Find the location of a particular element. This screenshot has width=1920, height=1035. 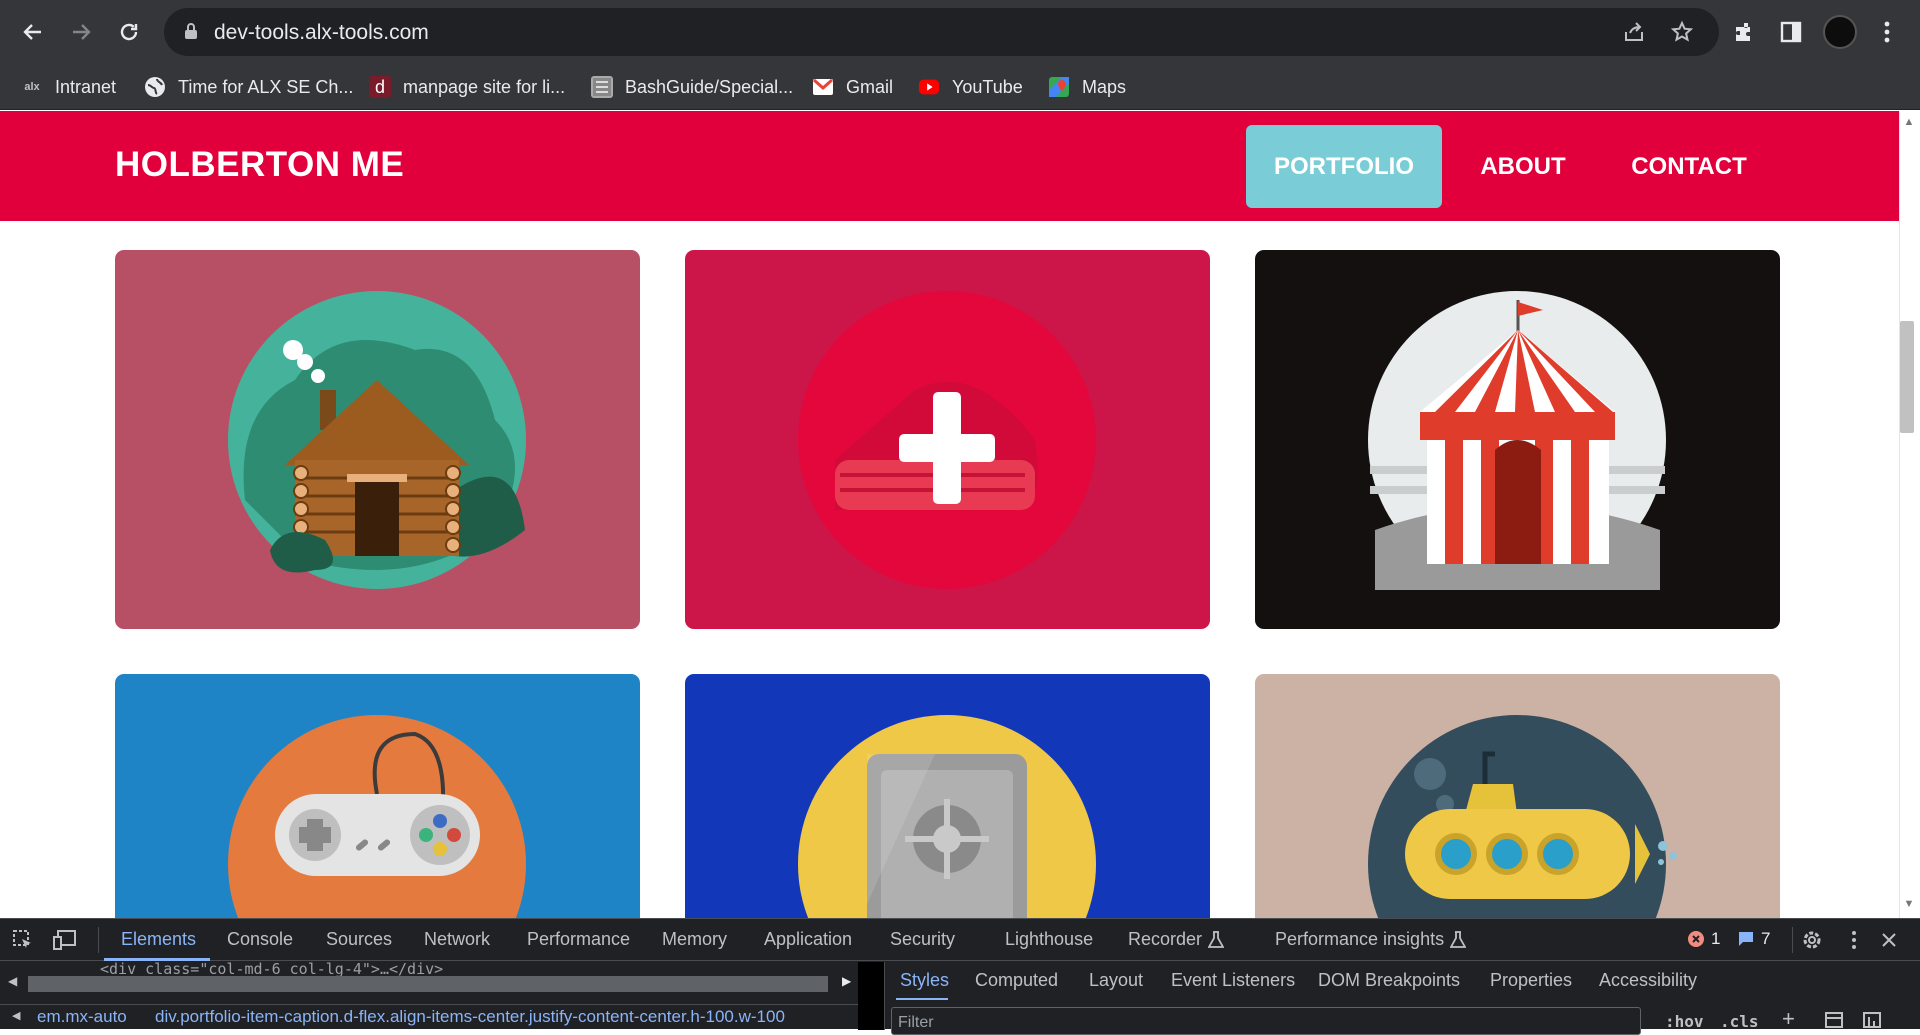

safe-illustration is located at coordinates (947, 816).